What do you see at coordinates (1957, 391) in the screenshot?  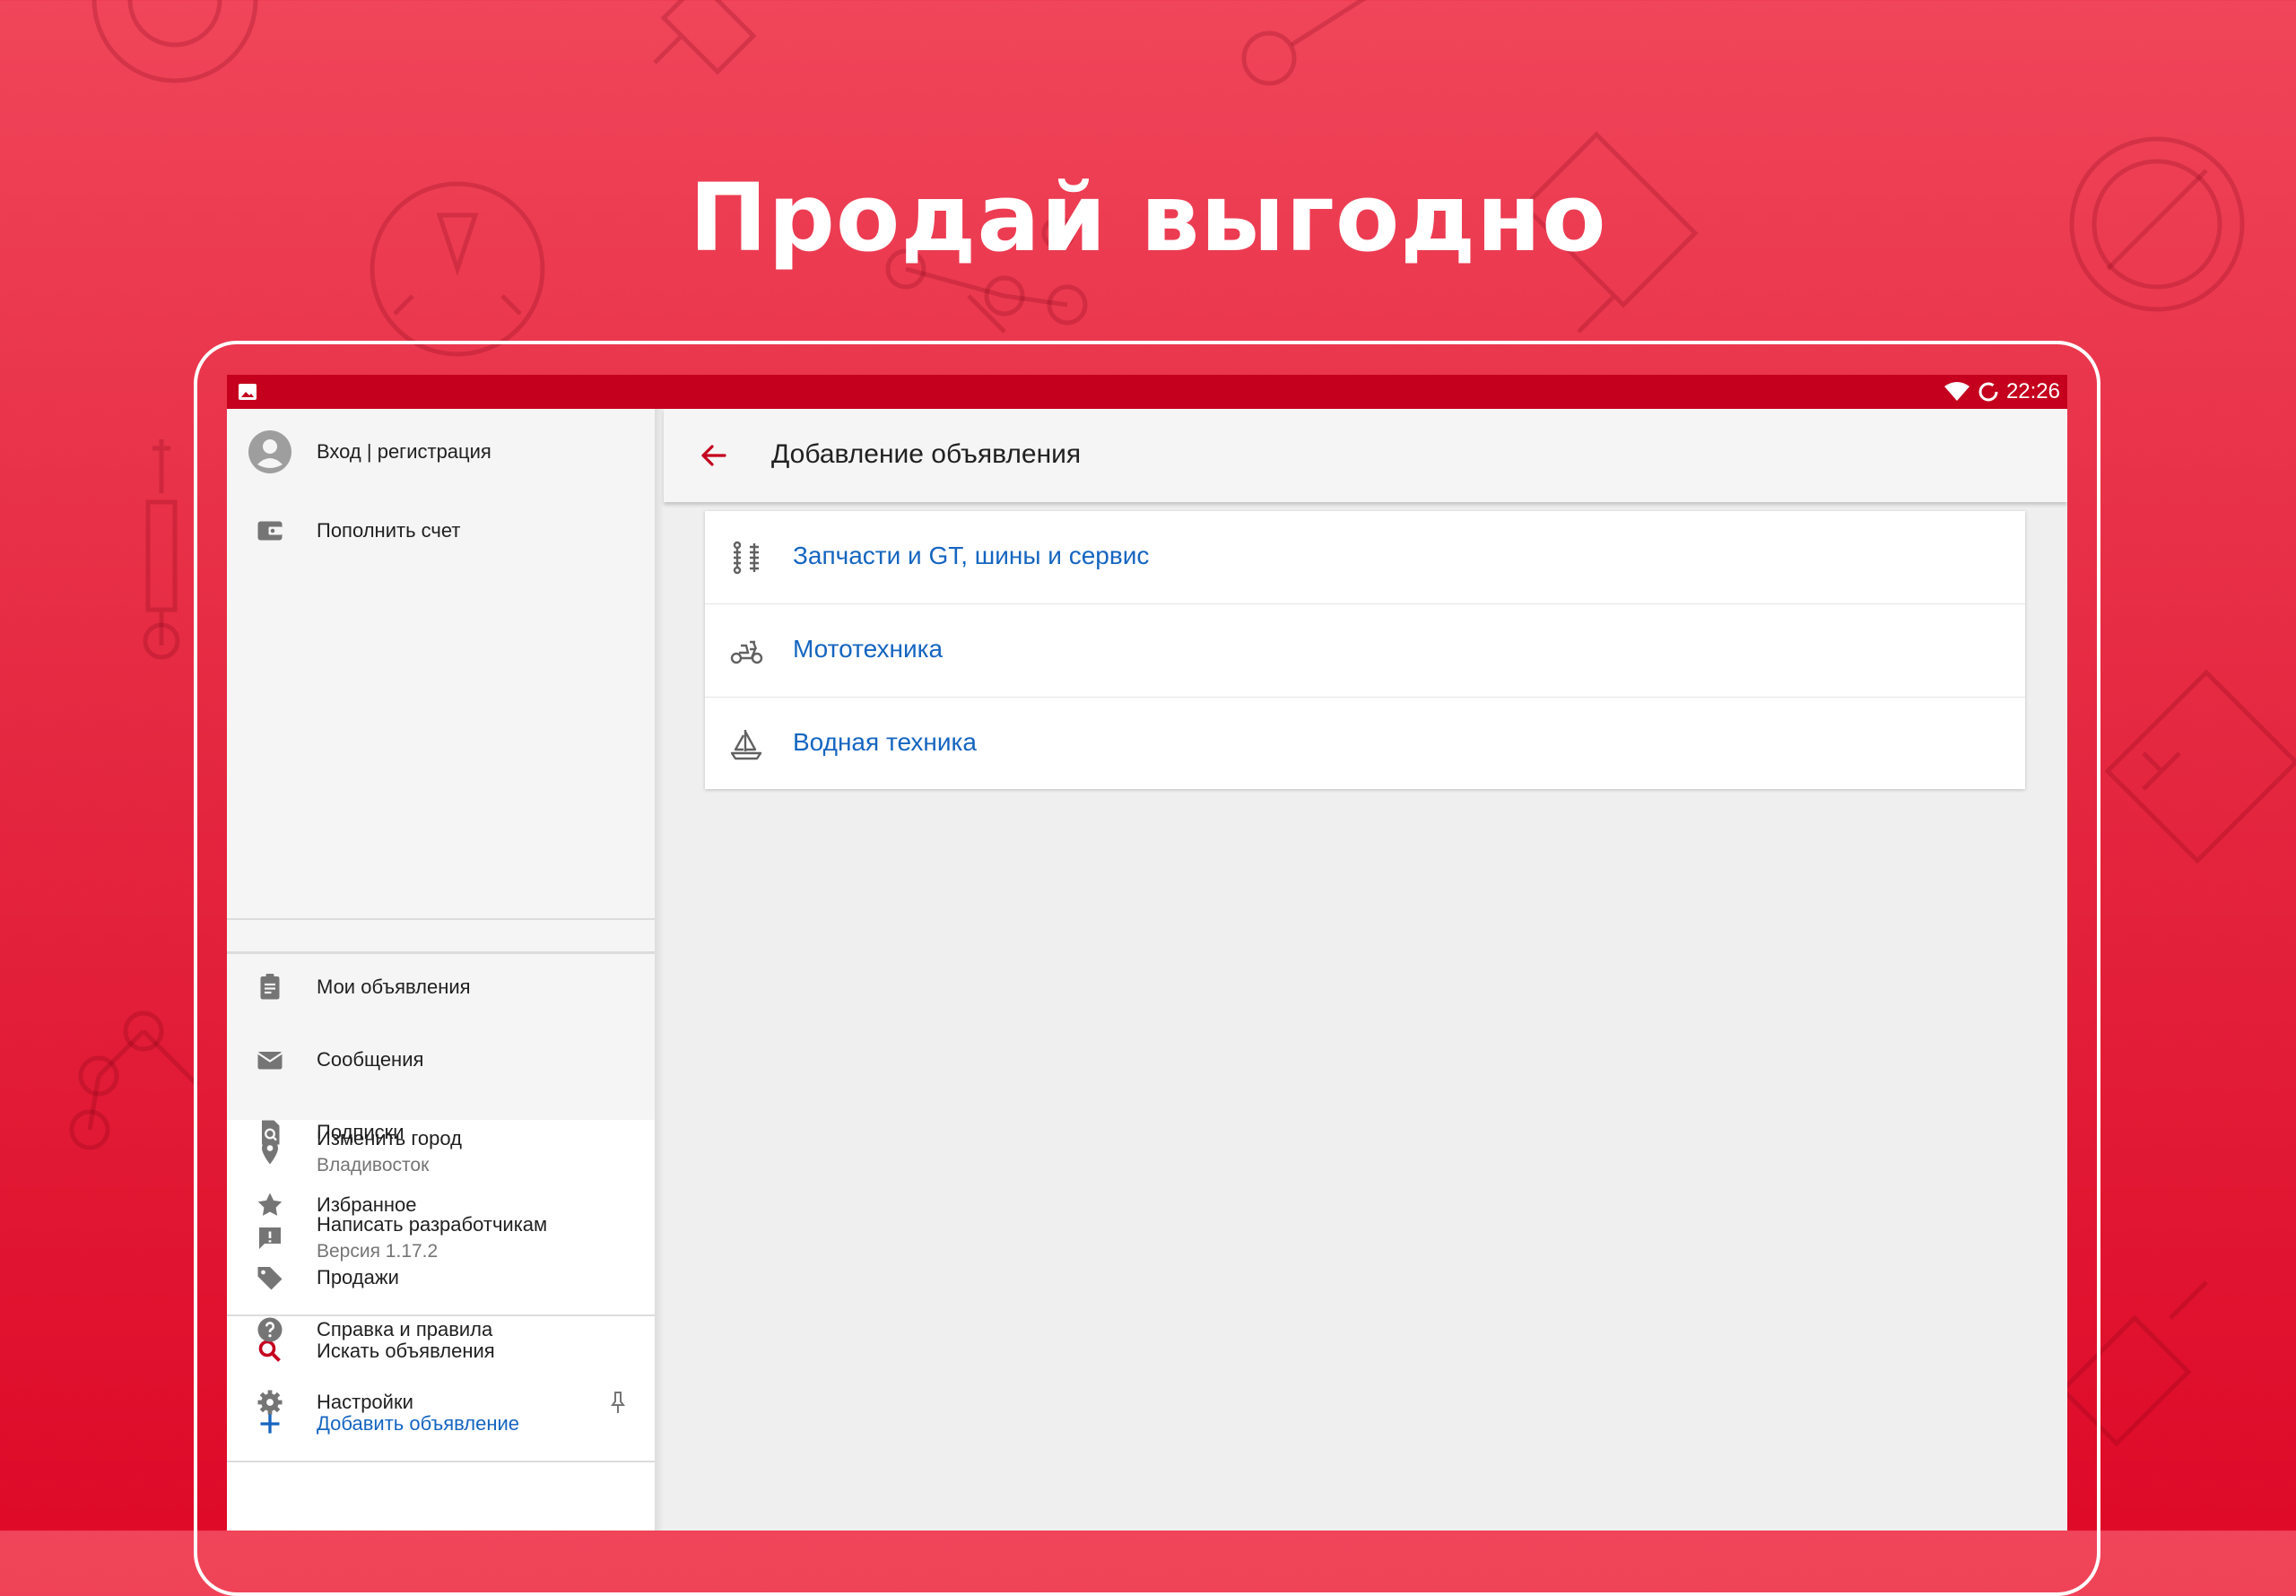 I see `wifi-icon` at bounding box center [1957, 391].